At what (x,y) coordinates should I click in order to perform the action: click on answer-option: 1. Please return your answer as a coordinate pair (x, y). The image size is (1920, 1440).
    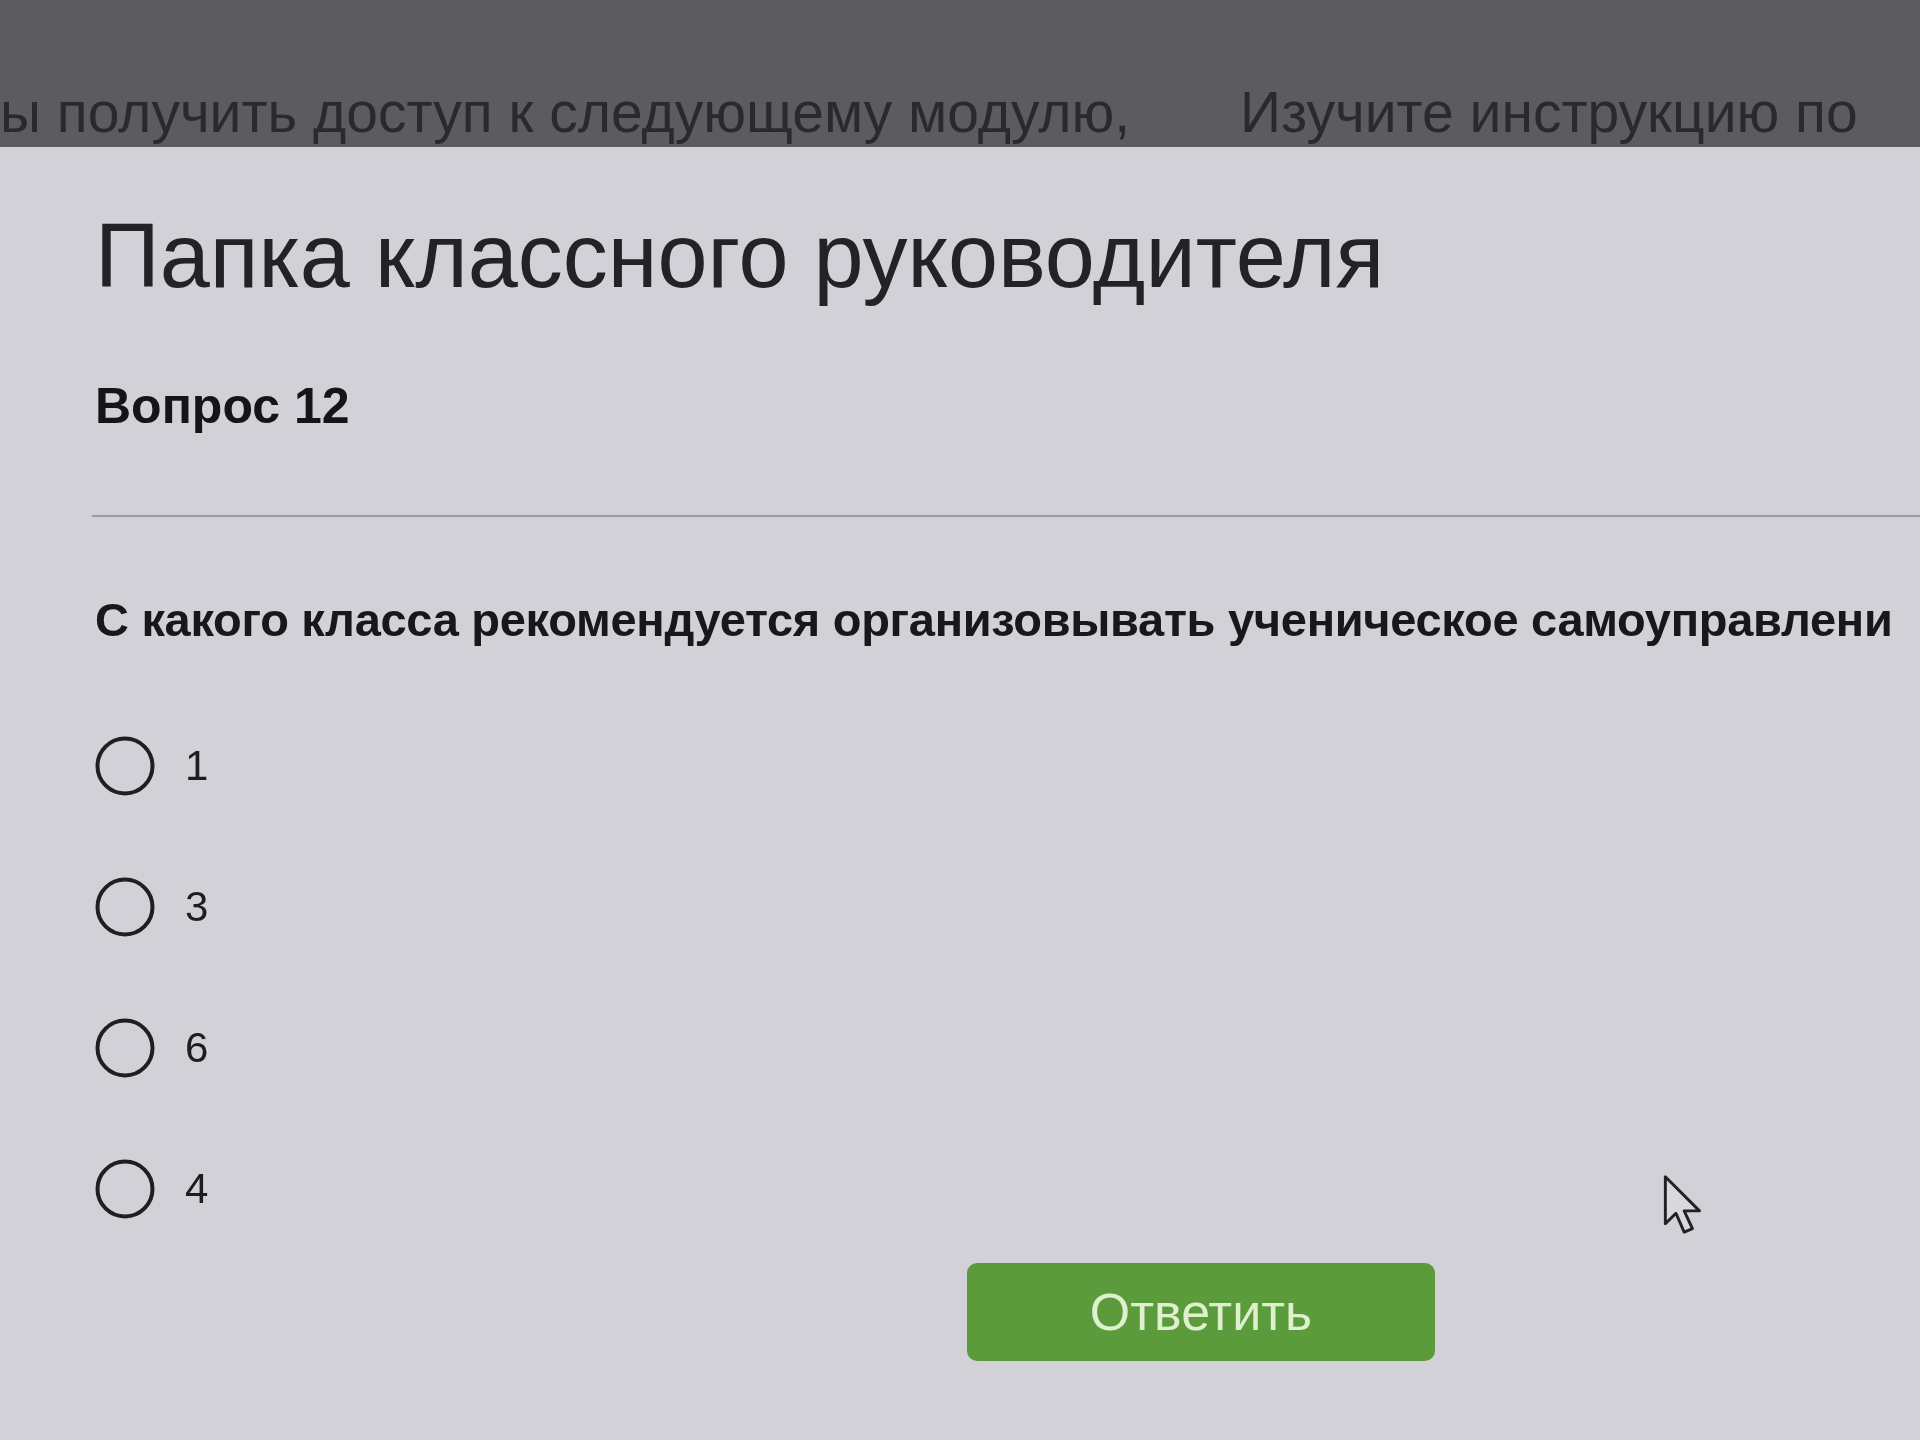
    Looking at the image, I should click on (152, 766).